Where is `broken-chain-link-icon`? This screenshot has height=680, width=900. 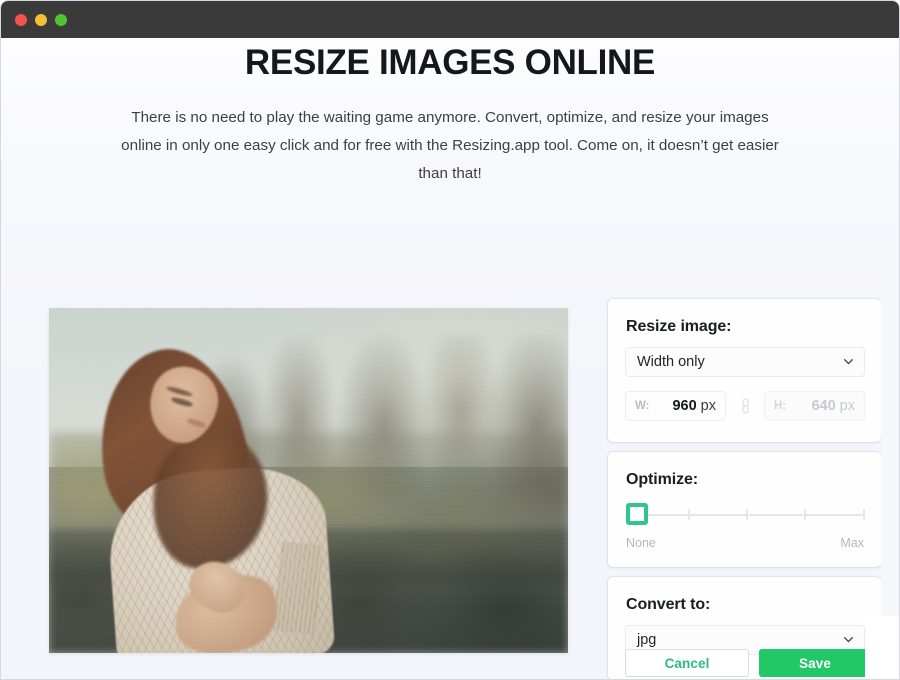 broken-chain-link-icon is located at coordinates (745, 406).